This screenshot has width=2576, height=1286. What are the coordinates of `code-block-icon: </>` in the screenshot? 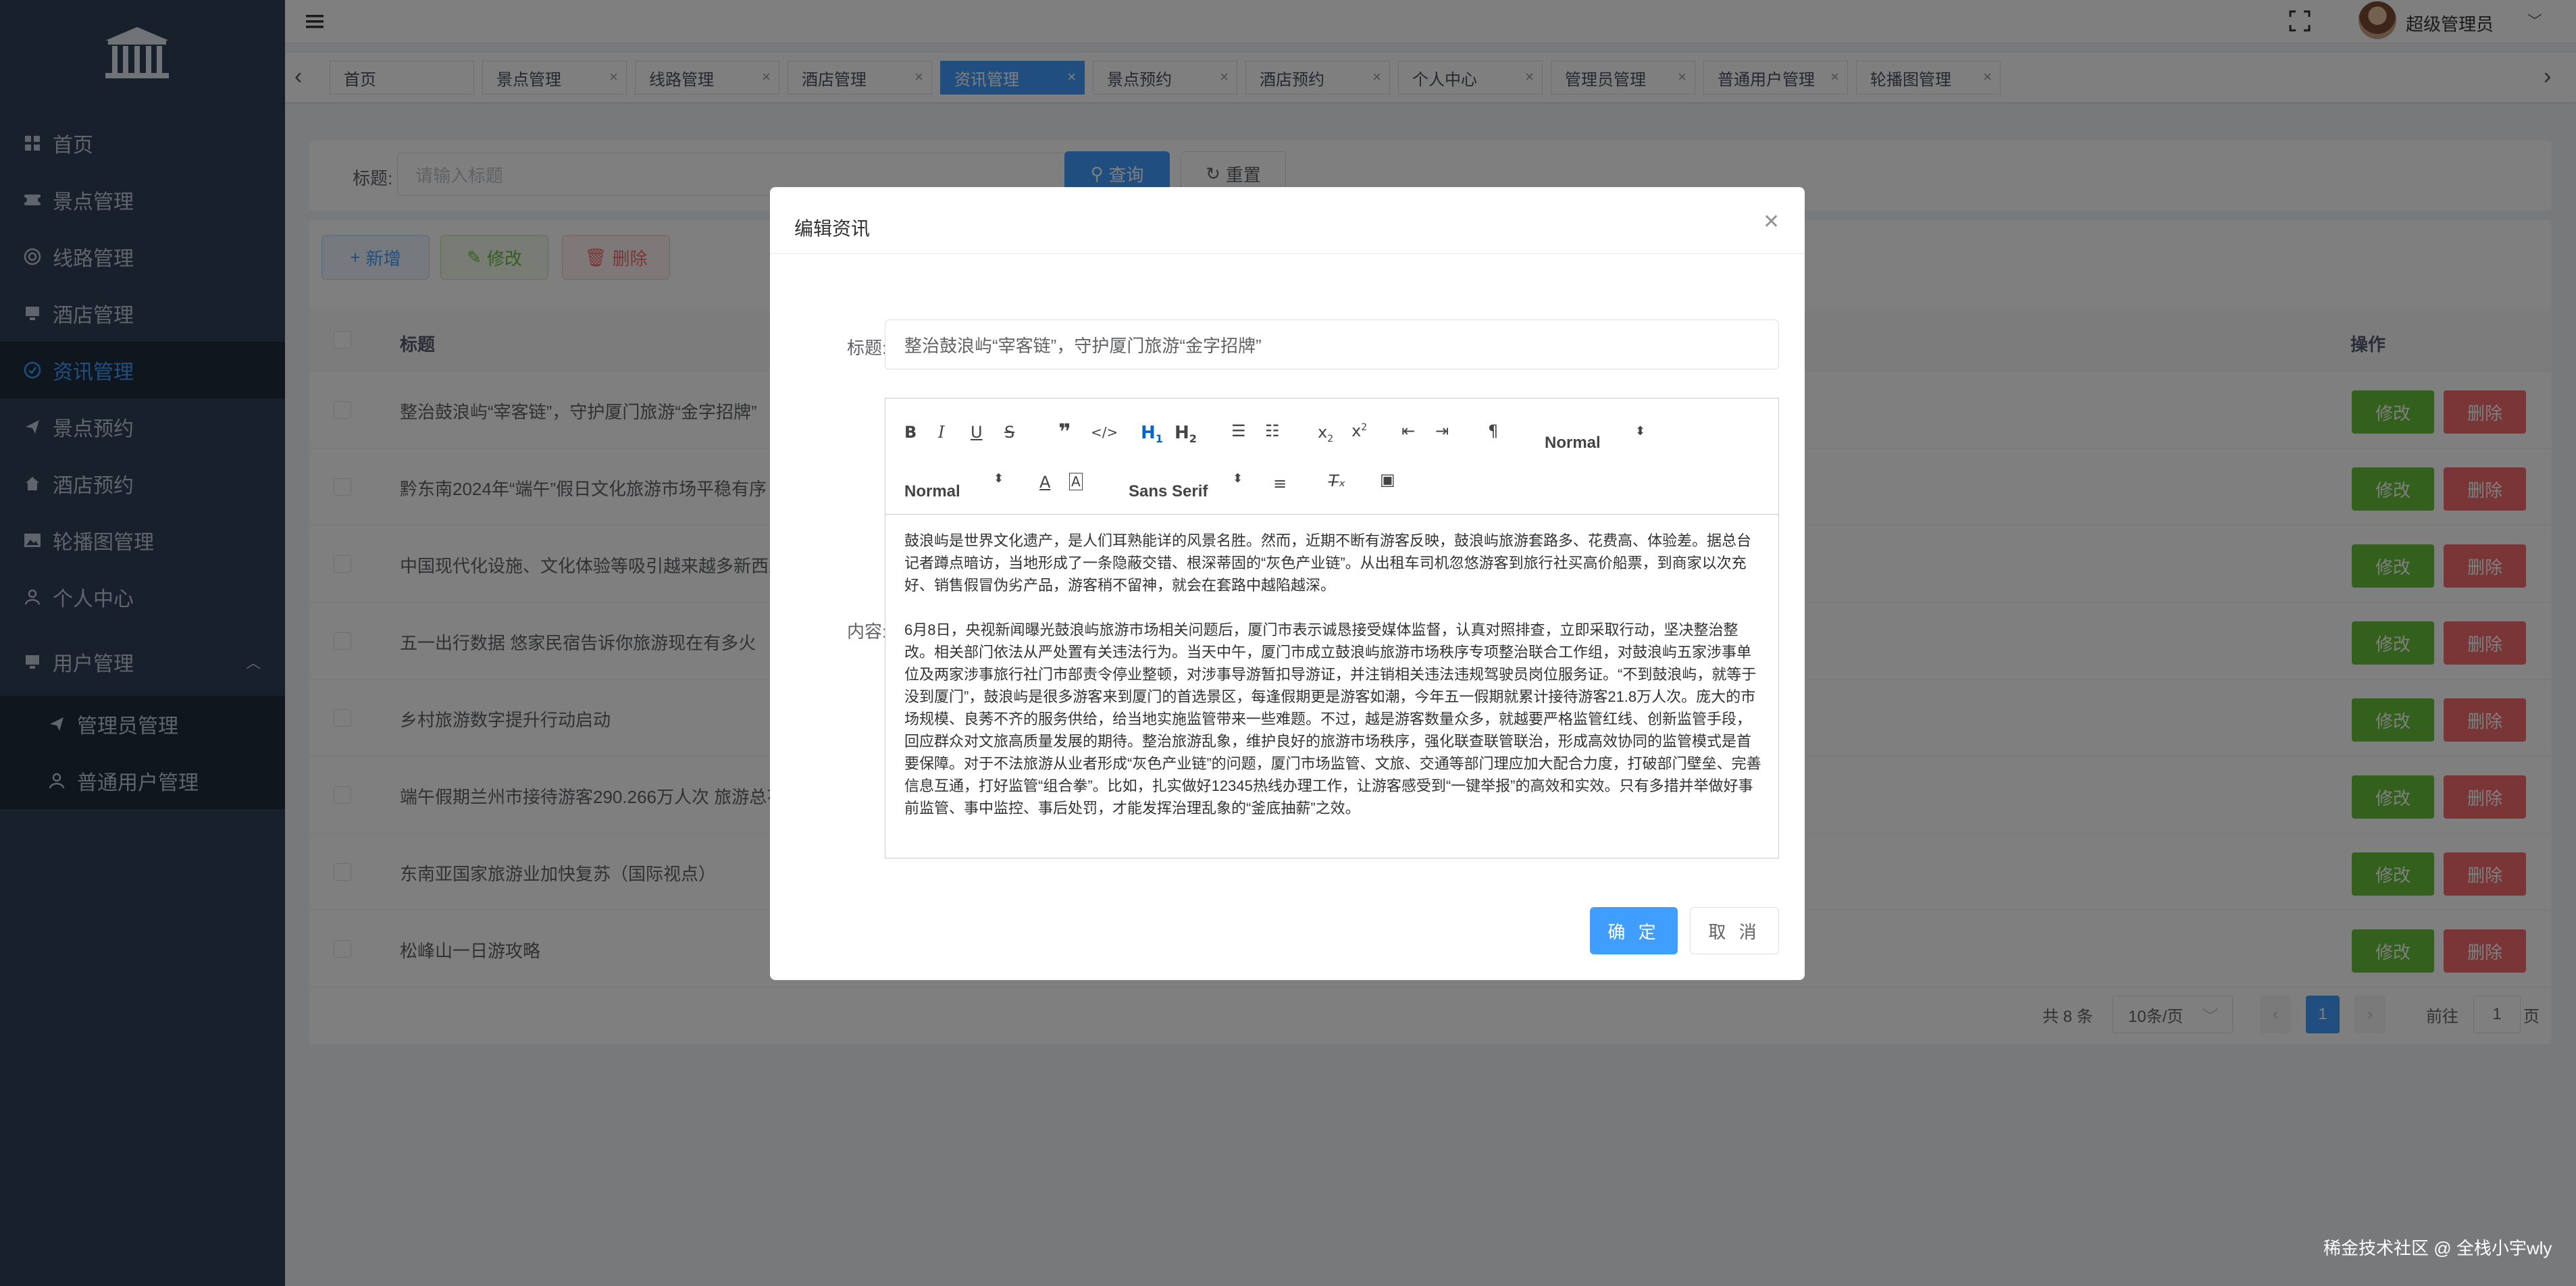 It's located at (1104, 432).